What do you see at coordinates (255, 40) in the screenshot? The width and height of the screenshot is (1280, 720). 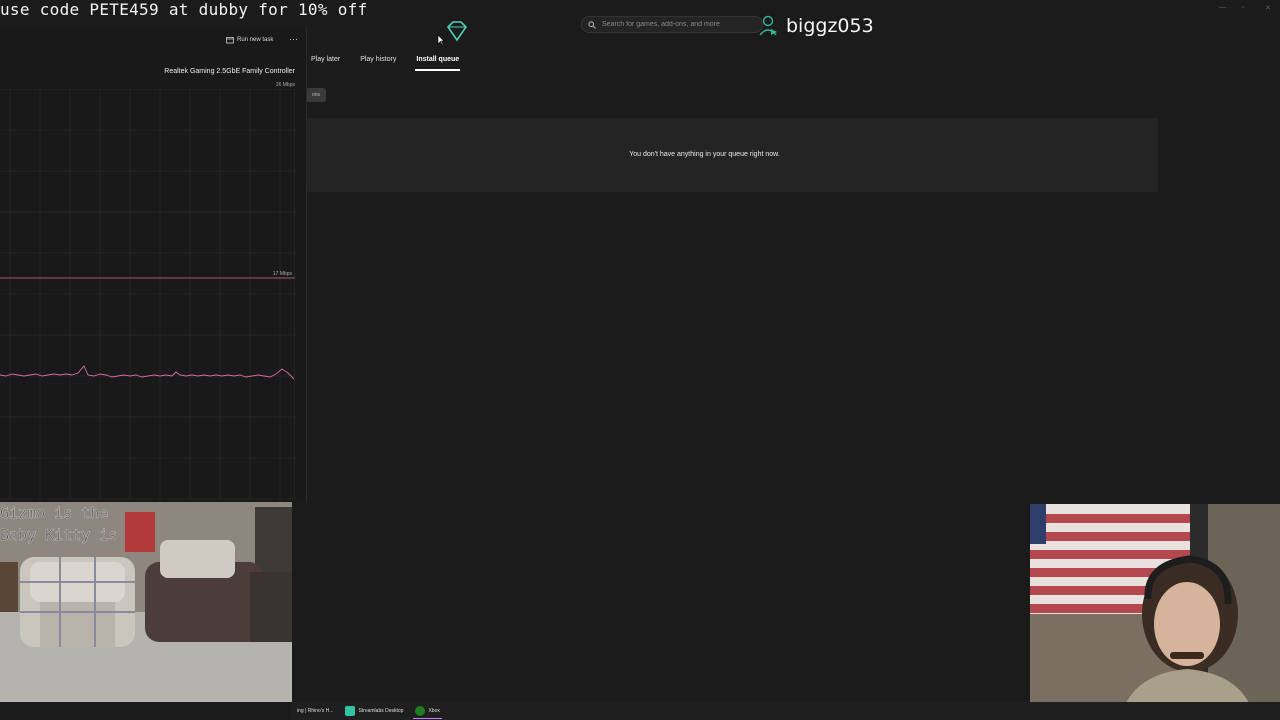 I see `run-task-label: Run new task` at bounding box center [255, 40].